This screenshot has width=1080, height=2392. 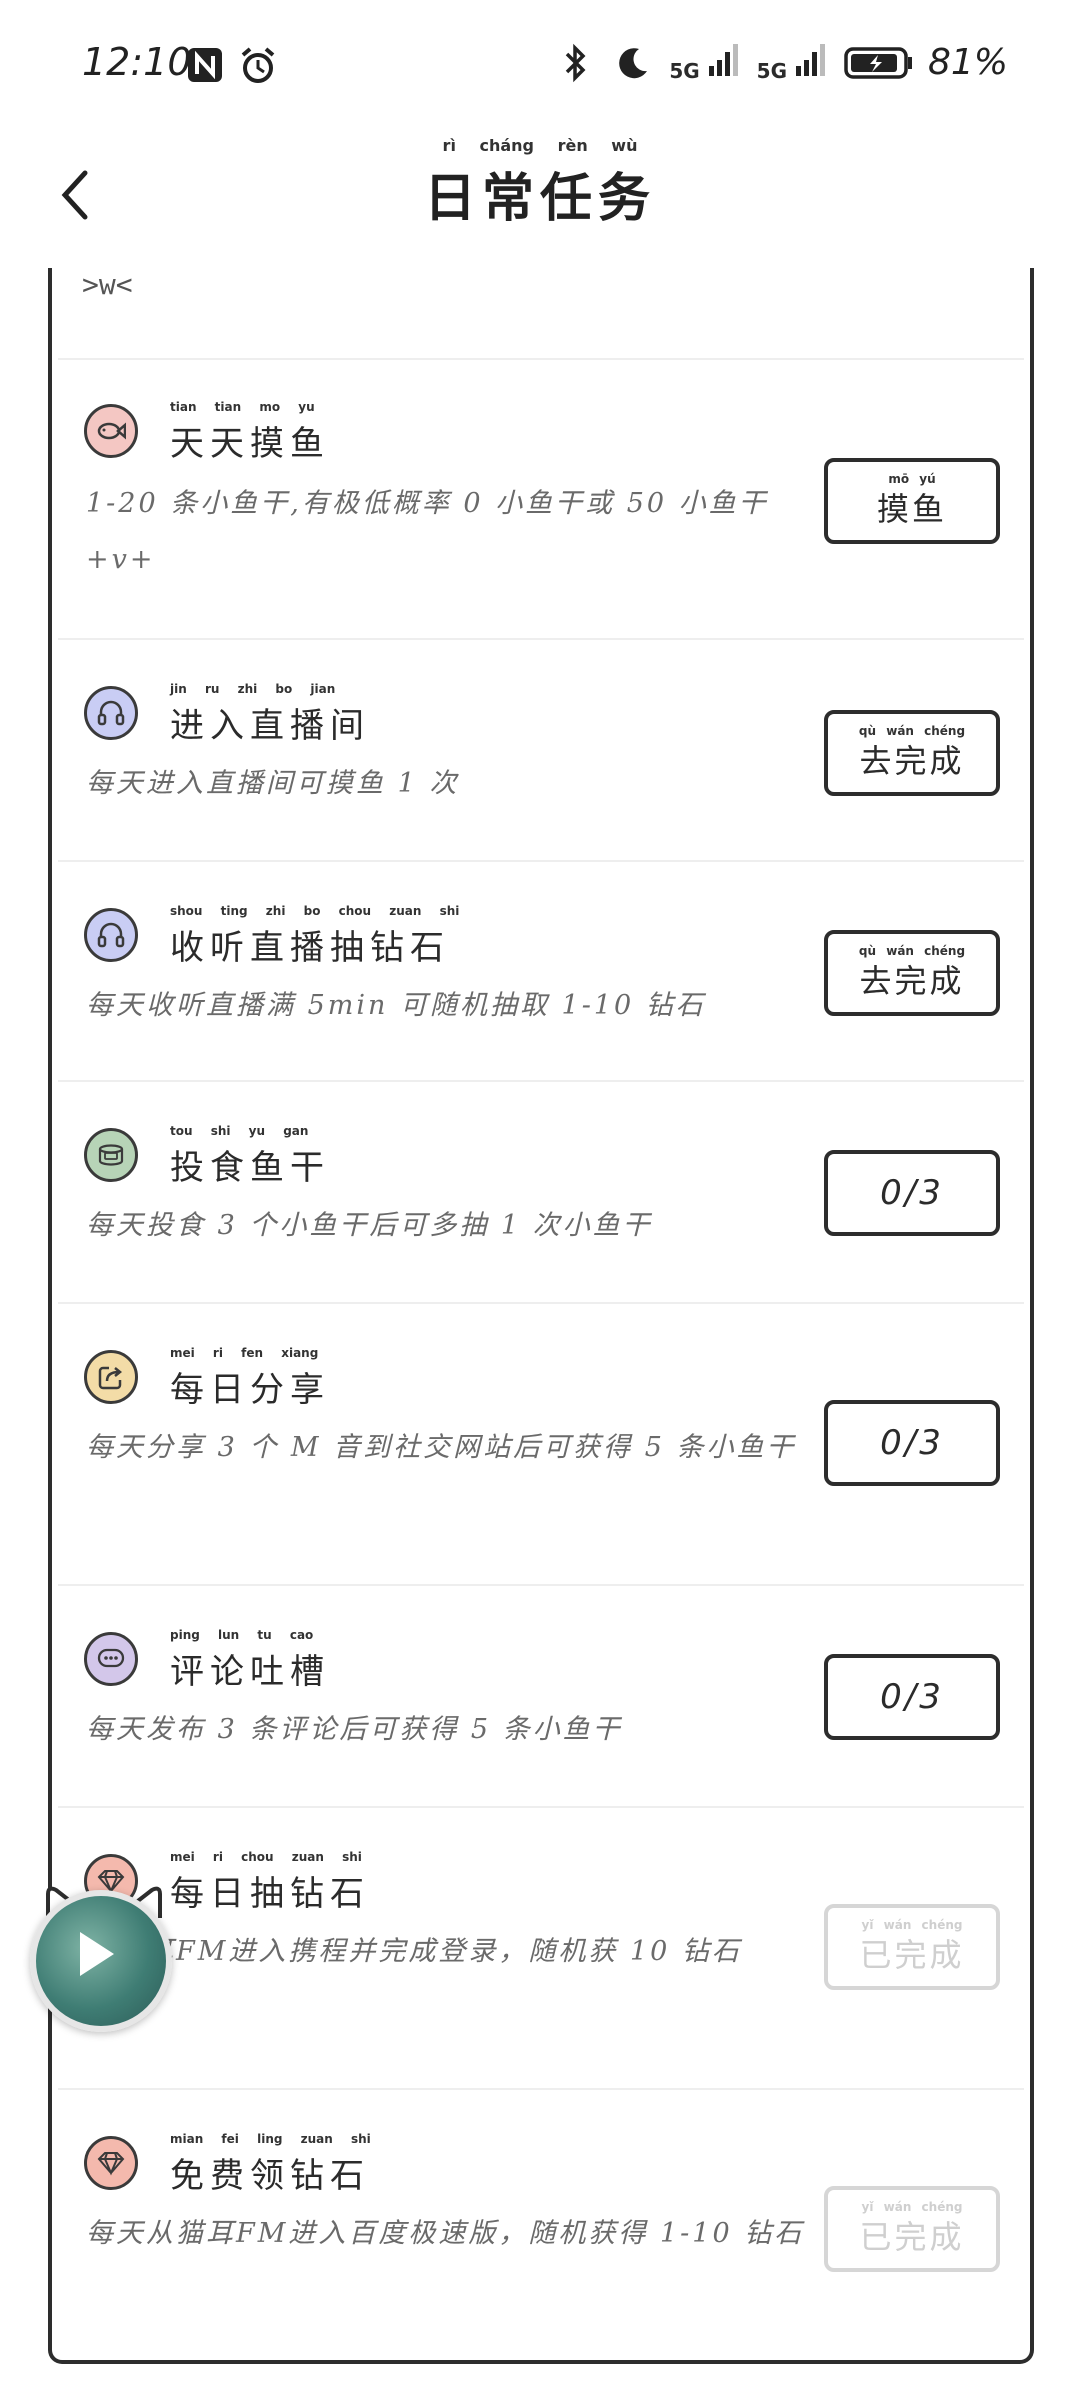 What do you see at coordinates (879, 63) in the screenshot?
I see `battery-icon` at bounding box center [879, 63].